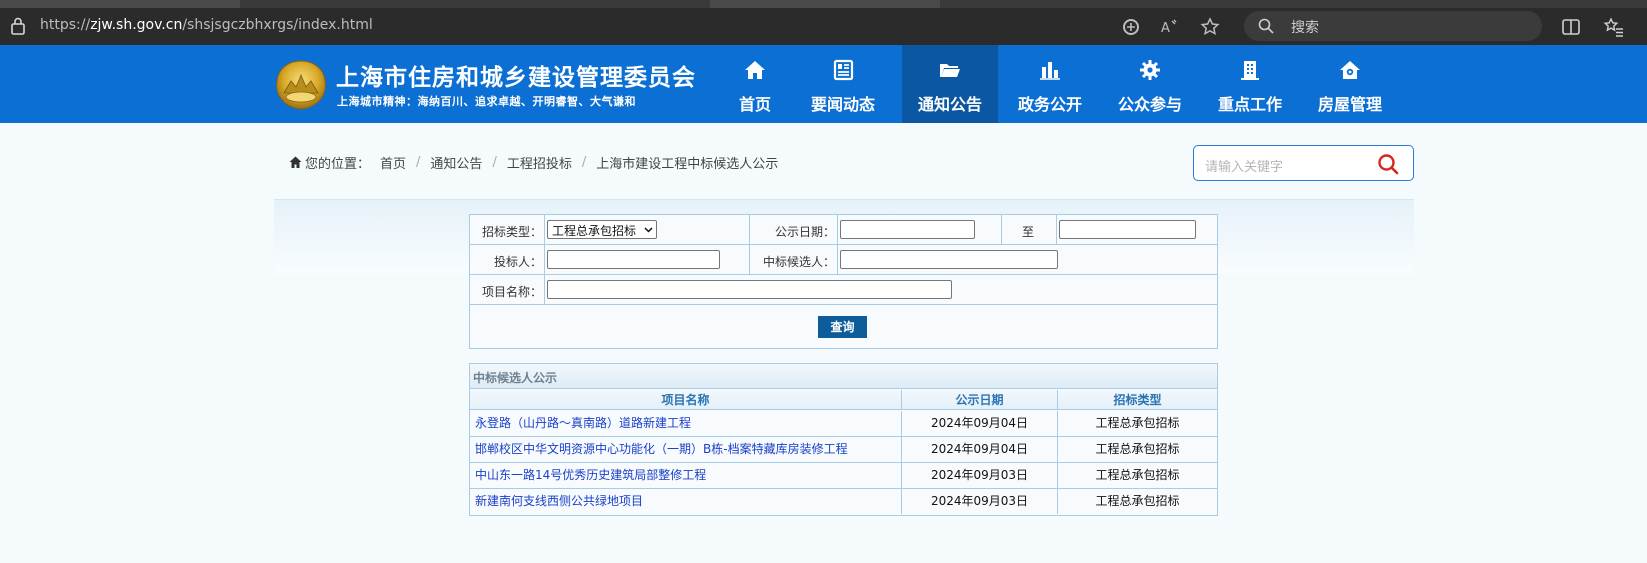  Describe the element at coordinates (1150, 84) in the screenshot. I see `nav-public-participation: 公众参与` at that location.